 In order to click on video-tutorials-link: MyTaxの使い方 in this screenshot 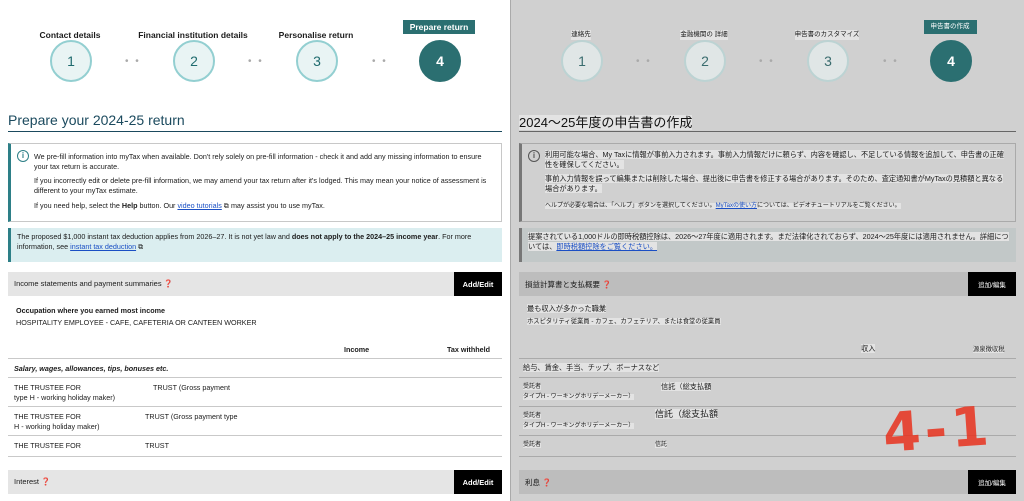, I will do `click(736, 206)`.